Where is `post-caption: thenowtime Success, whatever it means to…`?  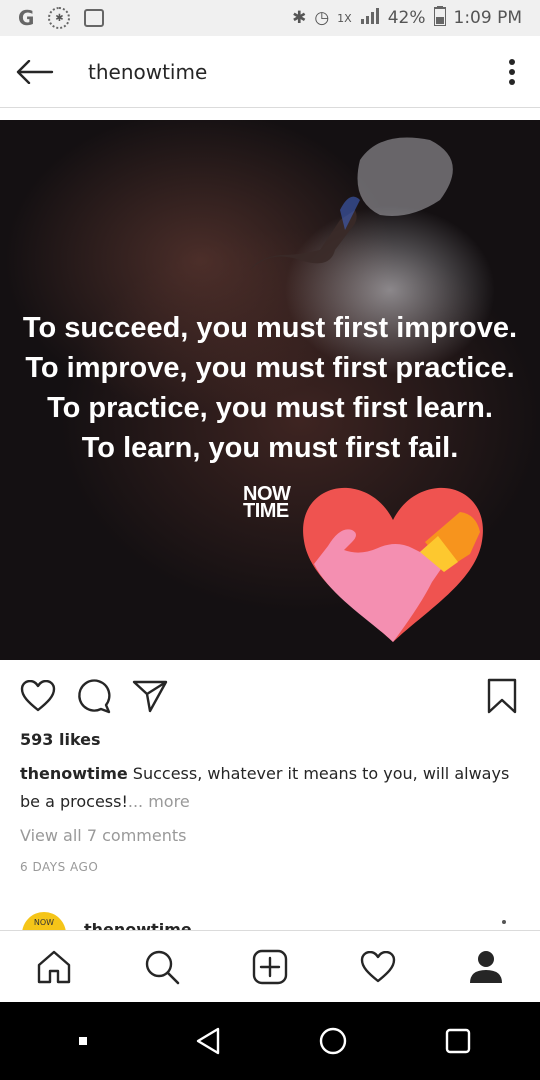 post-caption: thenowtime Success, whatever it means to… is located at coordinates (270, 788).